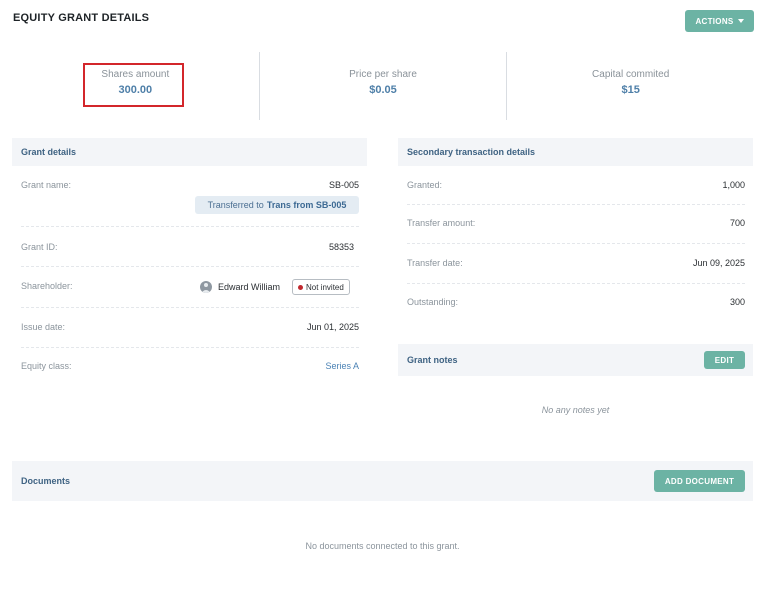 The width and height of the screenshot is (764, 593). What do you see at coordinates (630, 90) in the screenshot?
I see `summary-value: $15` at bounding box center [630, 90].